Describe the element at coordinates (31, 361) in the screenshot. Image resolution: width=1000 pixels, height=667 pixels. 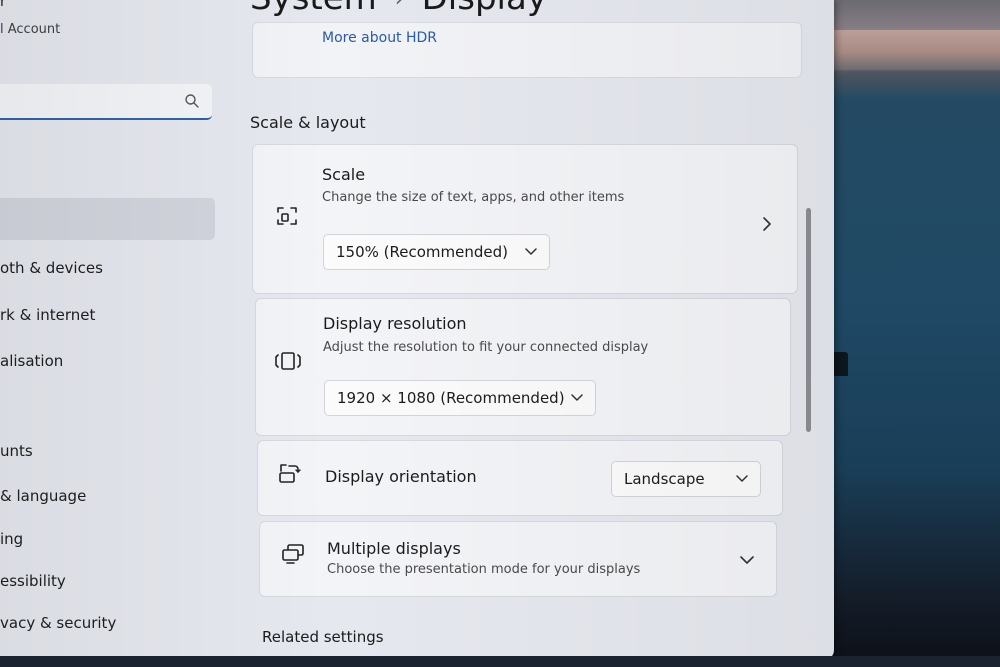
I see `nav-item-personalisation: alisation` at that location.